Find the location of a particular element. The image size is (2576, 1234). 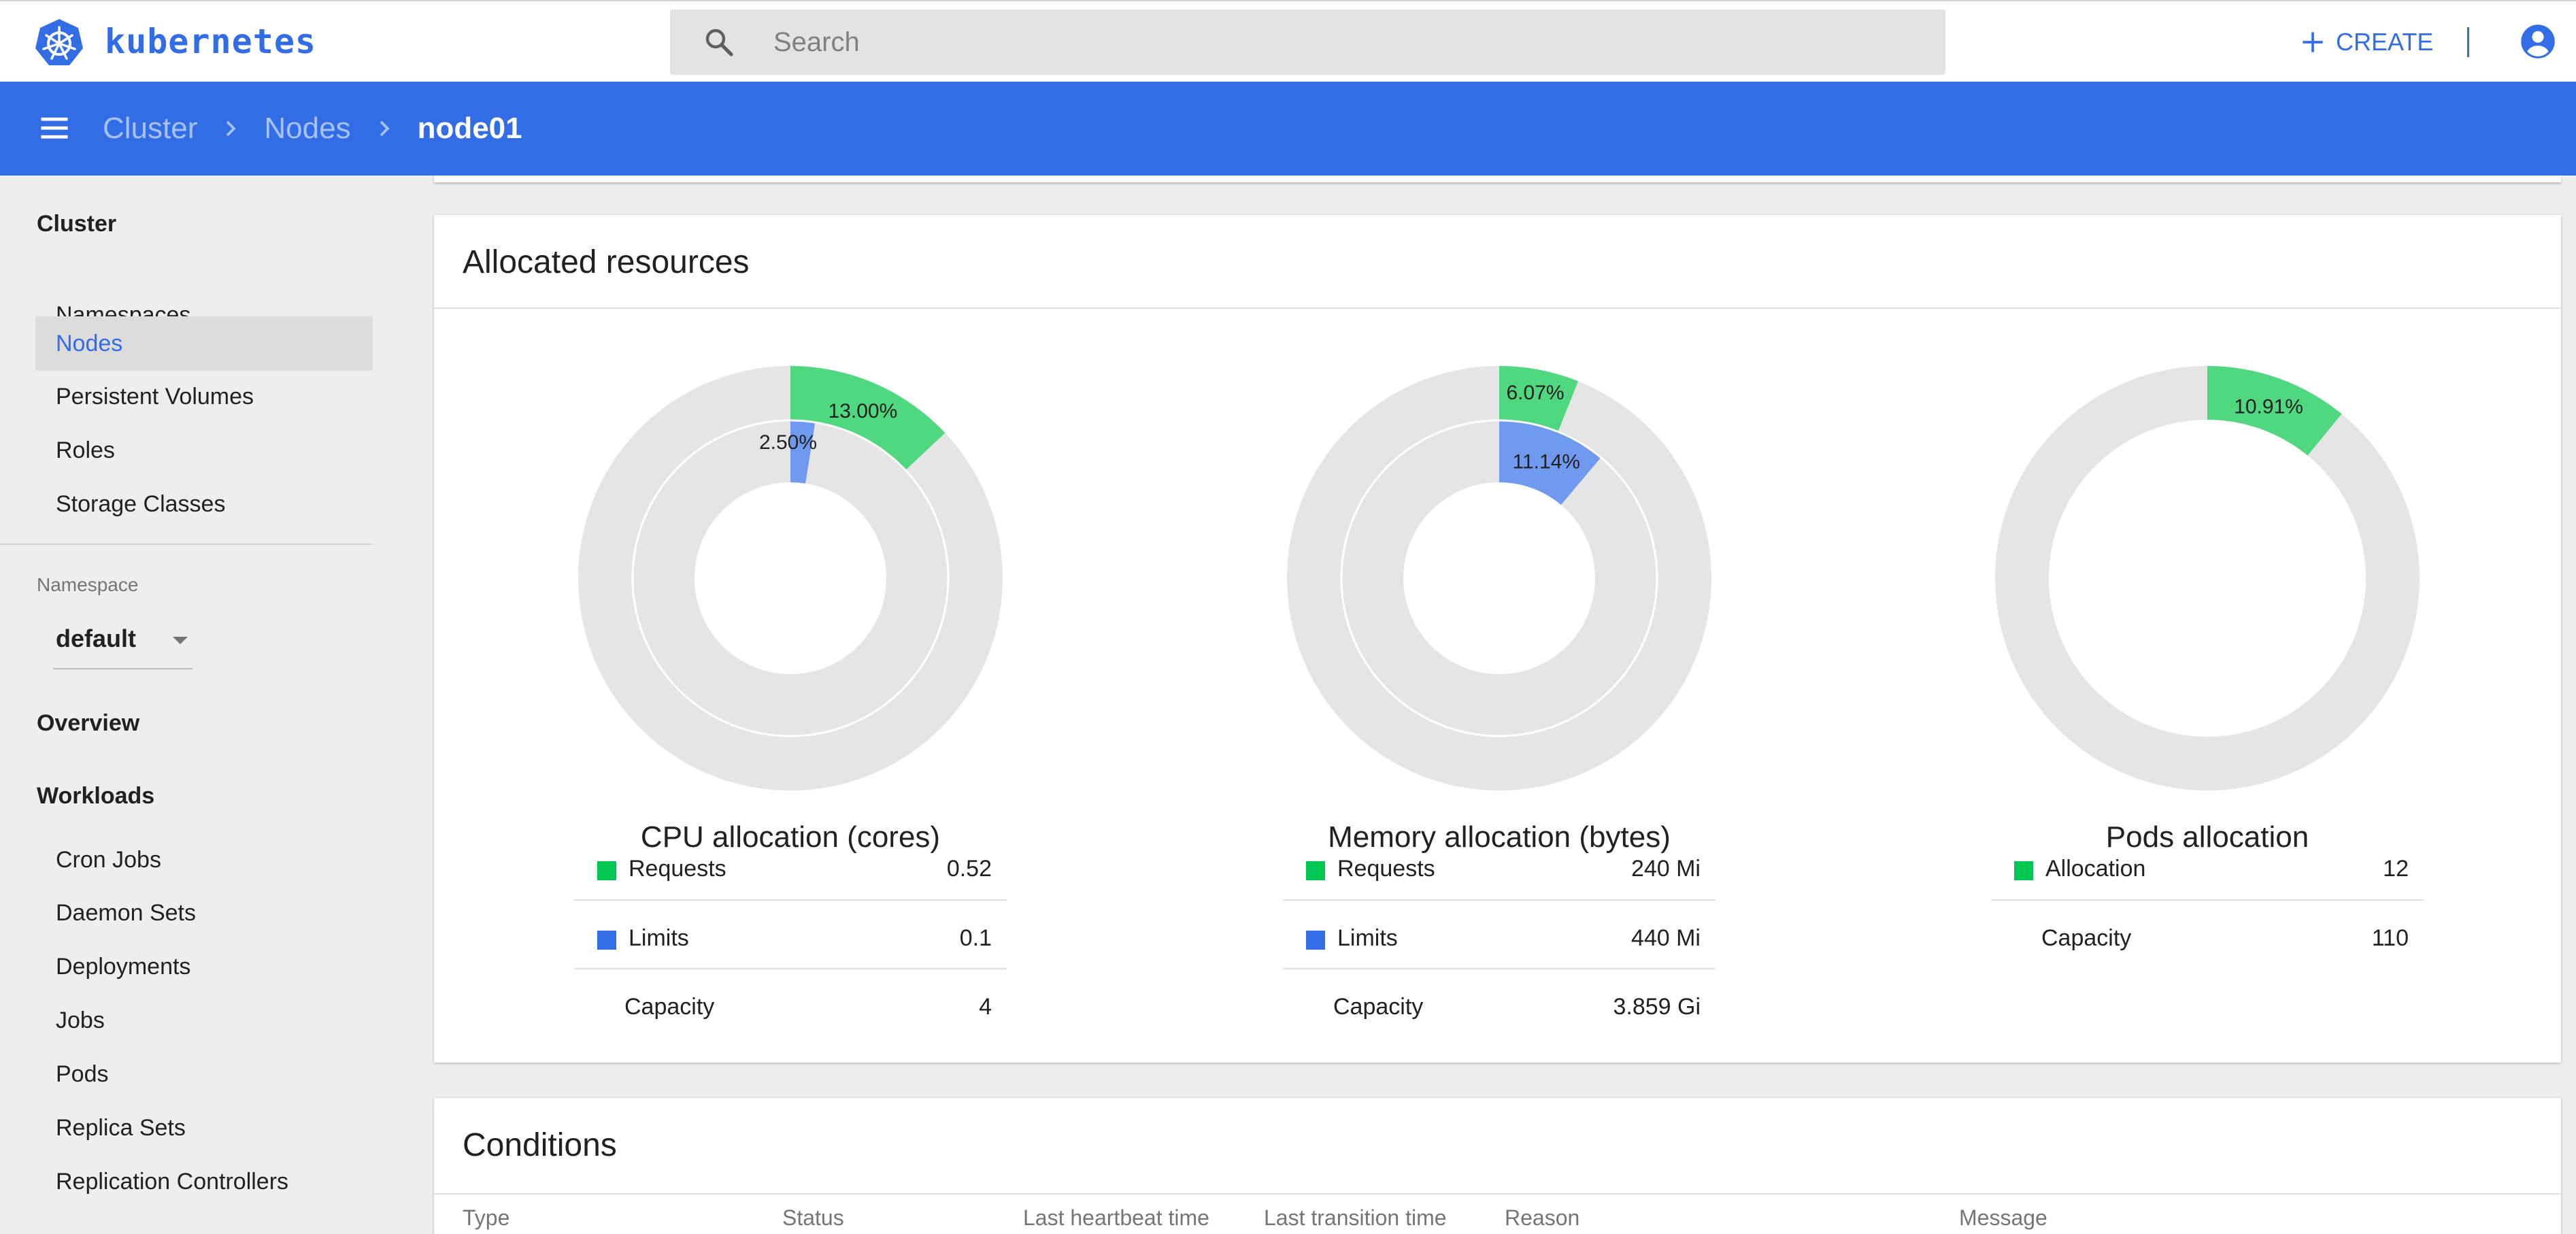

memory-requests-label: 6.07% is located at coordinates (1536, 393).